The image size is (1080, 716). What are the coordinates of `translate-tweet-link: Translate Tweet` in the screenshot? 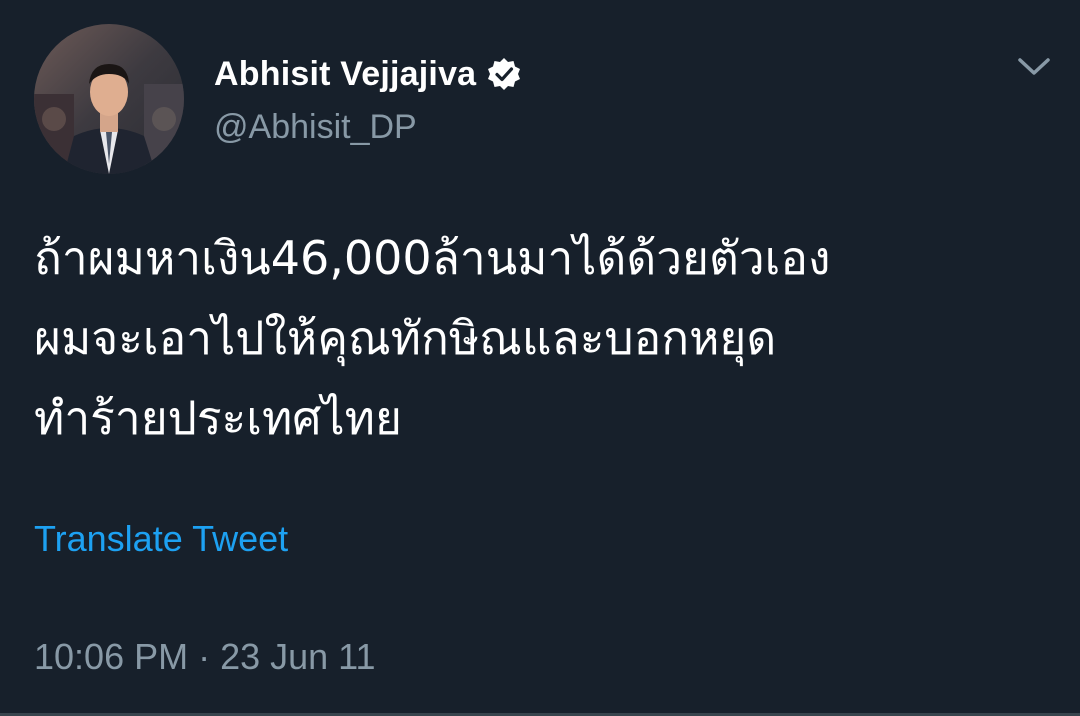 It's located at (161, 539).